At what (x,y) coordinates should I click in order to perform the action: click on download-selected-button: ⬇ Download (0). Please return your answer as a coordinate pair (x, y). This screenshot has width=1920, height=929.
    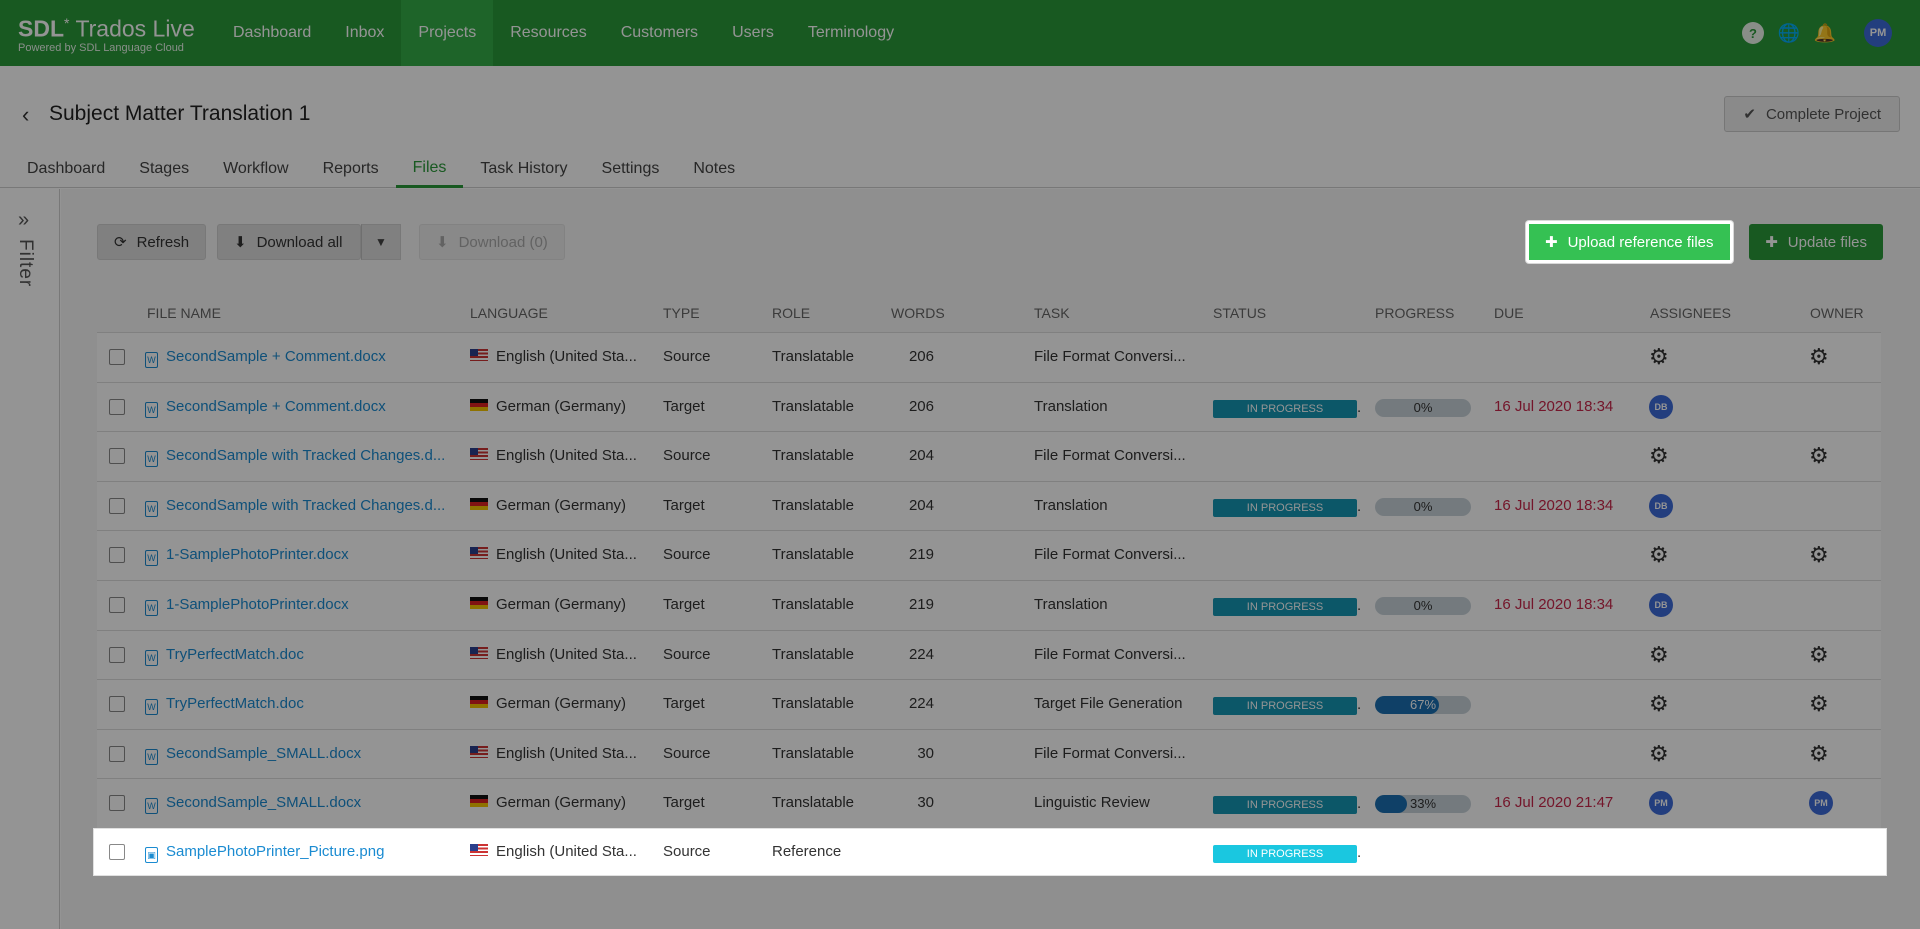
    Looking at the image, I should click on (492, 242).